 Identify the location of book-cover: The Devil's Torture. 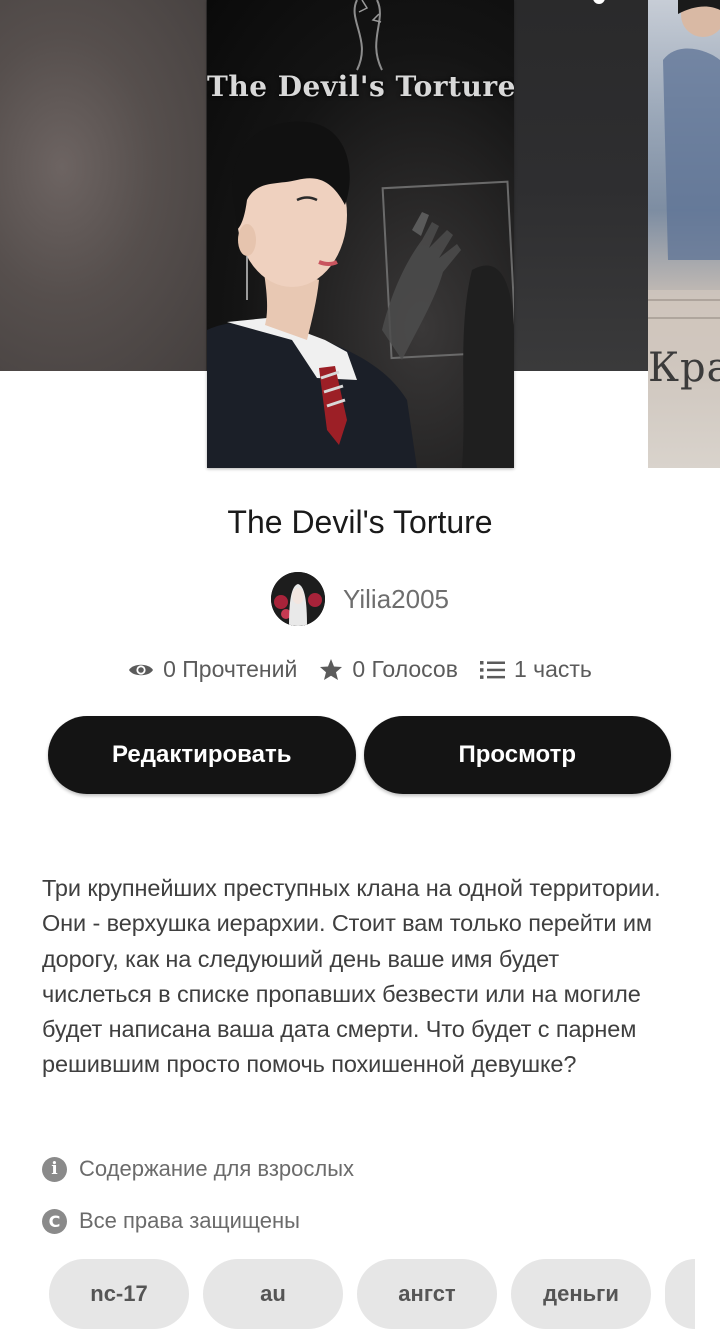
(360, 234).